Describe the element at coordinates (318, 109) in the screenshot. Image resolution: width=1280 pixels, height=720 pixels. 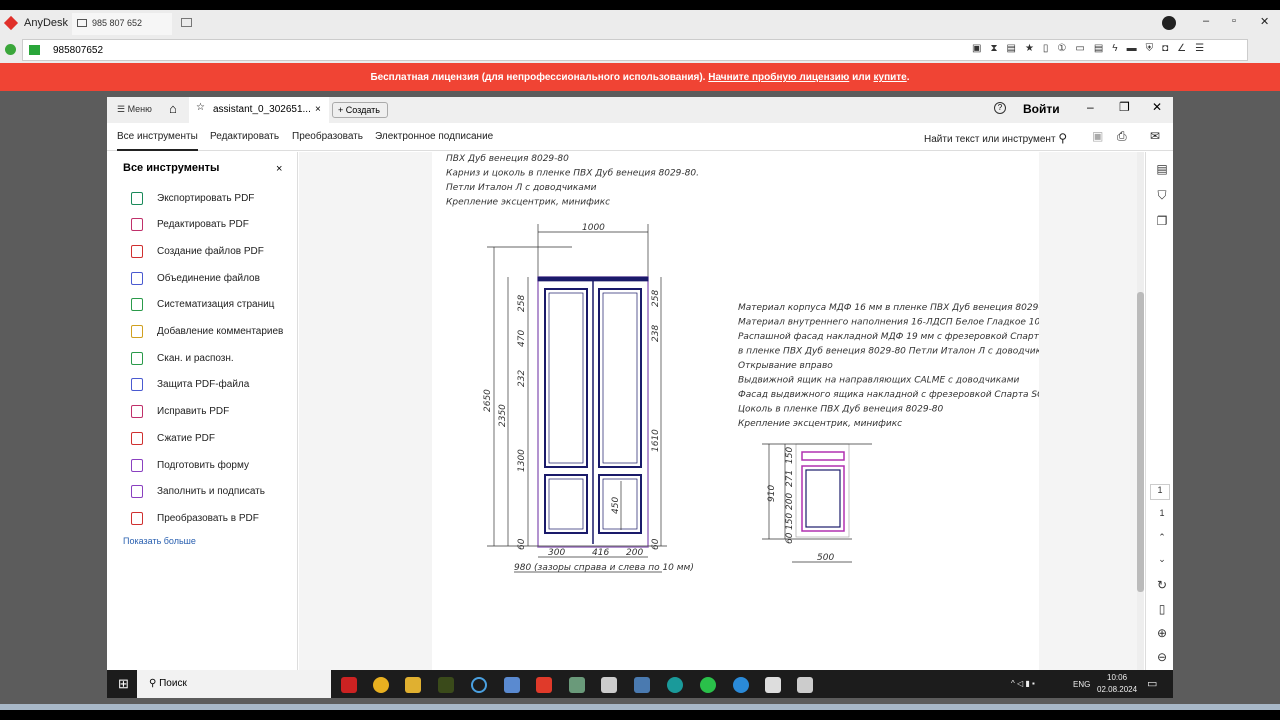
I see `close-tab-icon: ×` at that location.